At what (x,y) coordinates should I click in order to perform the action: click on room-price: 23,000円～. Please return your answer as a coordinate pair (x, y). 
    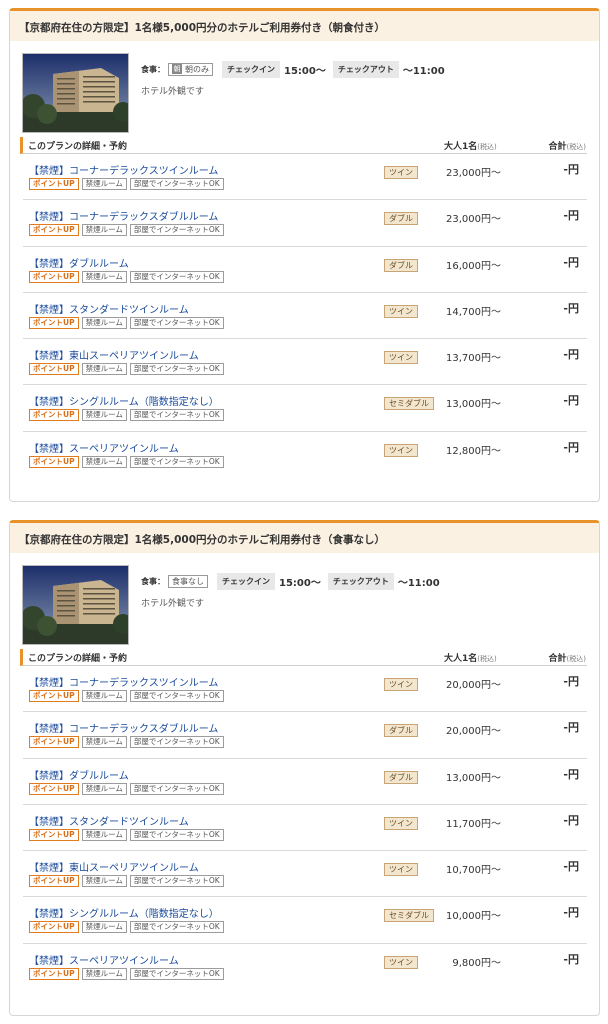
    Looking at the image, I should click on (473, 220).